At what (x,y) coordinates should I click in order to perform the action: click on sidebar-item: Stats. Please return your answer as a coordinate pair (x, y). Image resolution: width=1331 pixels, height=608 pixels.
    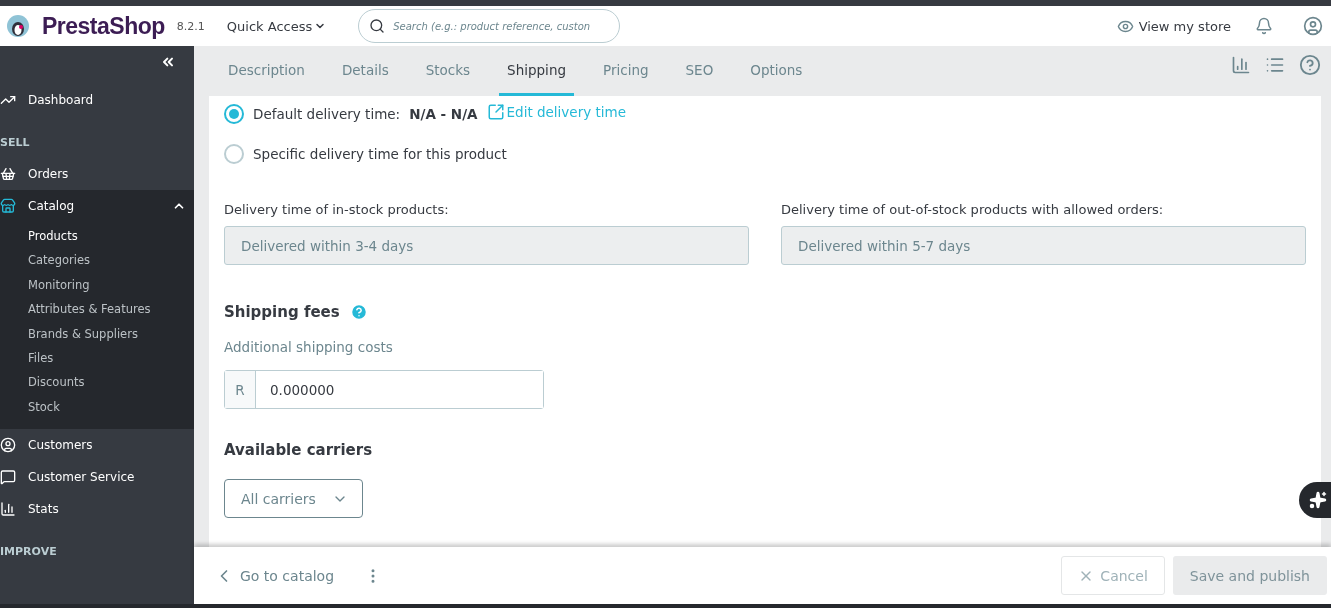
    Looking at the image, I should click on (97, 509).